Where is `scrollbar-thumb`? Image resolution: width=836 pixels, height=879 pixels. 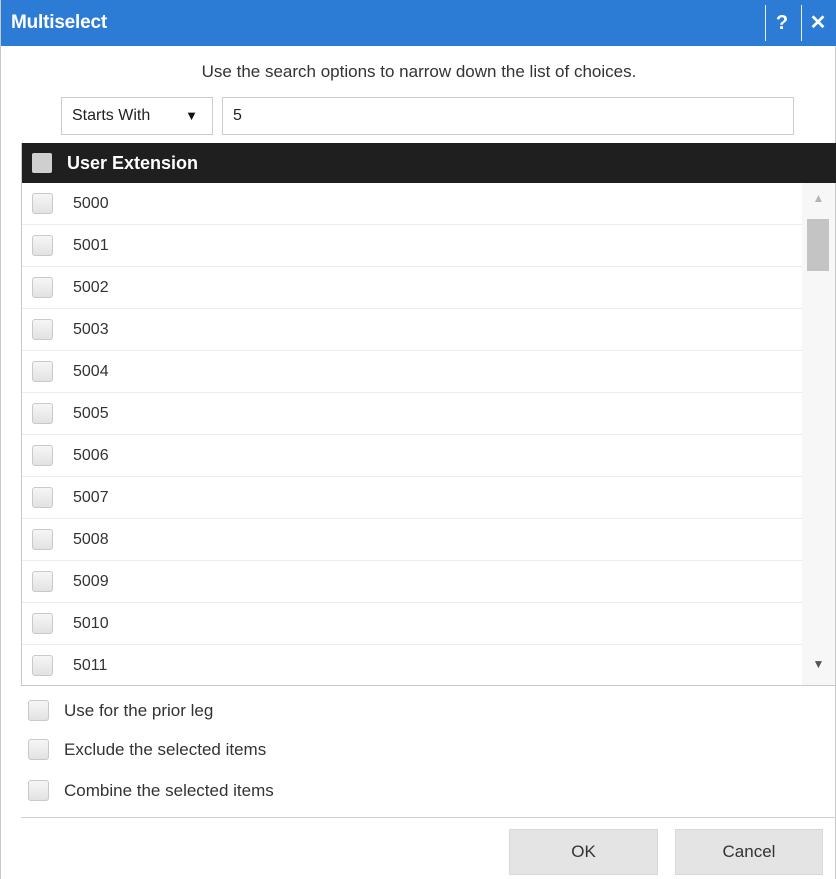 scrollbar-thumb is located at coordinates (818, 245).